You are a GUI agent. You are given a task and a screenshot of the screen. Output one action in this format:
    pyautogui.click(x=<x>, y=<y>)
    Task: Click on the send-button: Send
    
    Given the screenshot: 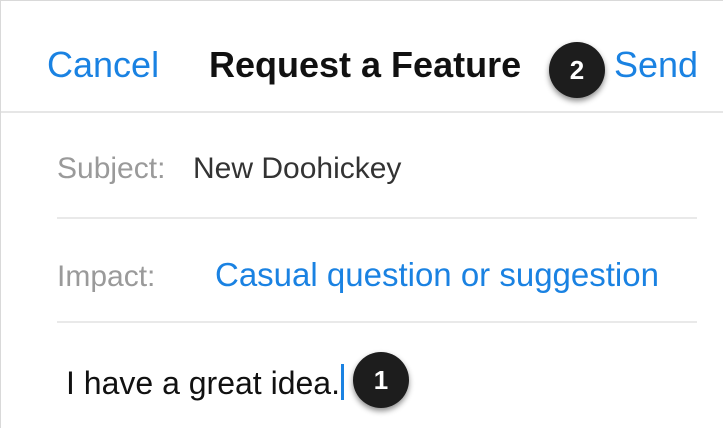 What is the action you would take?
    pyautogui.click(x=656, y=65)
    